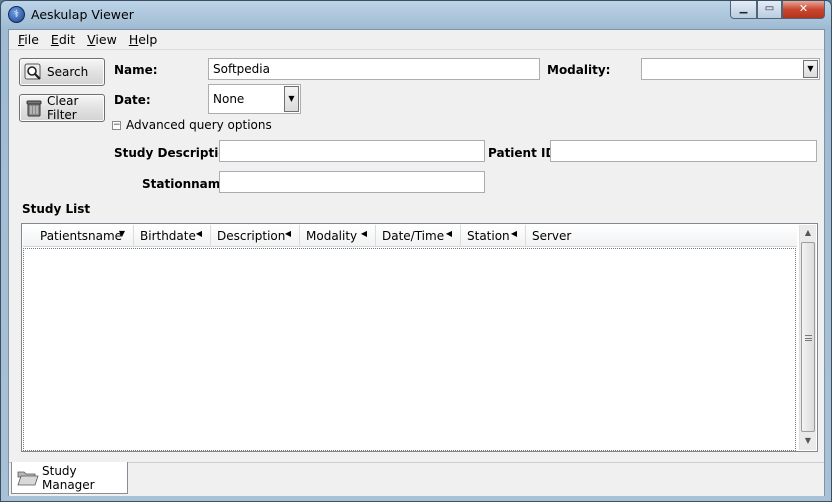 Image resolution: width=832 pixels, height=502 pixels. I want to click on clear-filter-button: Clear Filter, so click(62, 108).